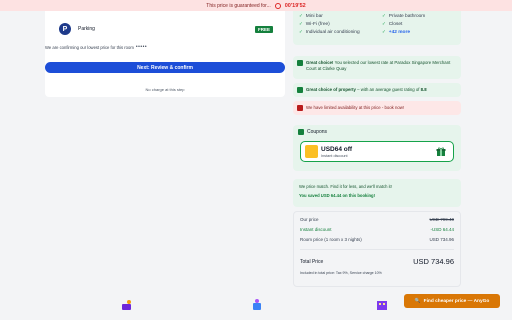  What do you see at coordinates (407, 16) in the screenshot?
I see `amenity-label: Private bathroom` at bounding box center [407, 16].